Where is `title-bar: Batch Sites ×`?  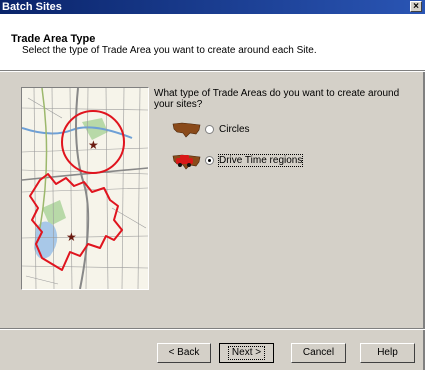
title-bar: Batch Sites × is located at coordinates (212, 7).